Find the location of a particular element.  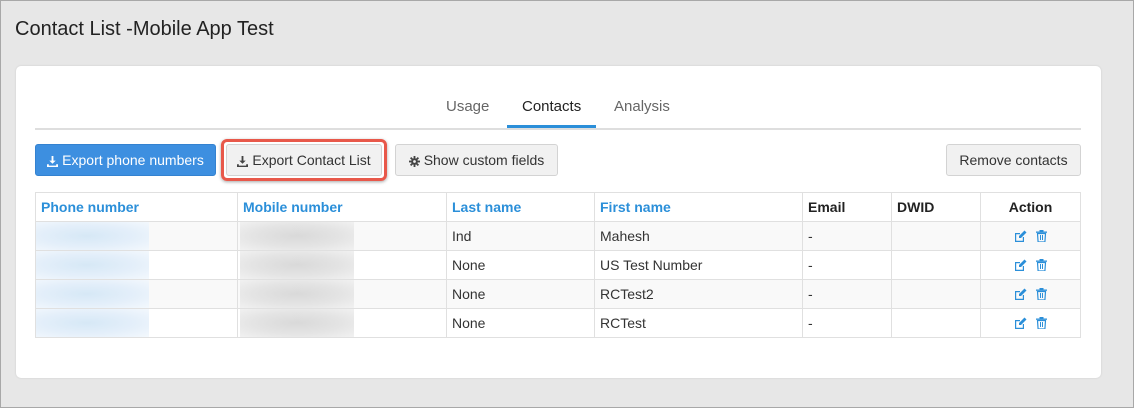

header-mobile-number: Mobile number is located at coordinates (342, 207).